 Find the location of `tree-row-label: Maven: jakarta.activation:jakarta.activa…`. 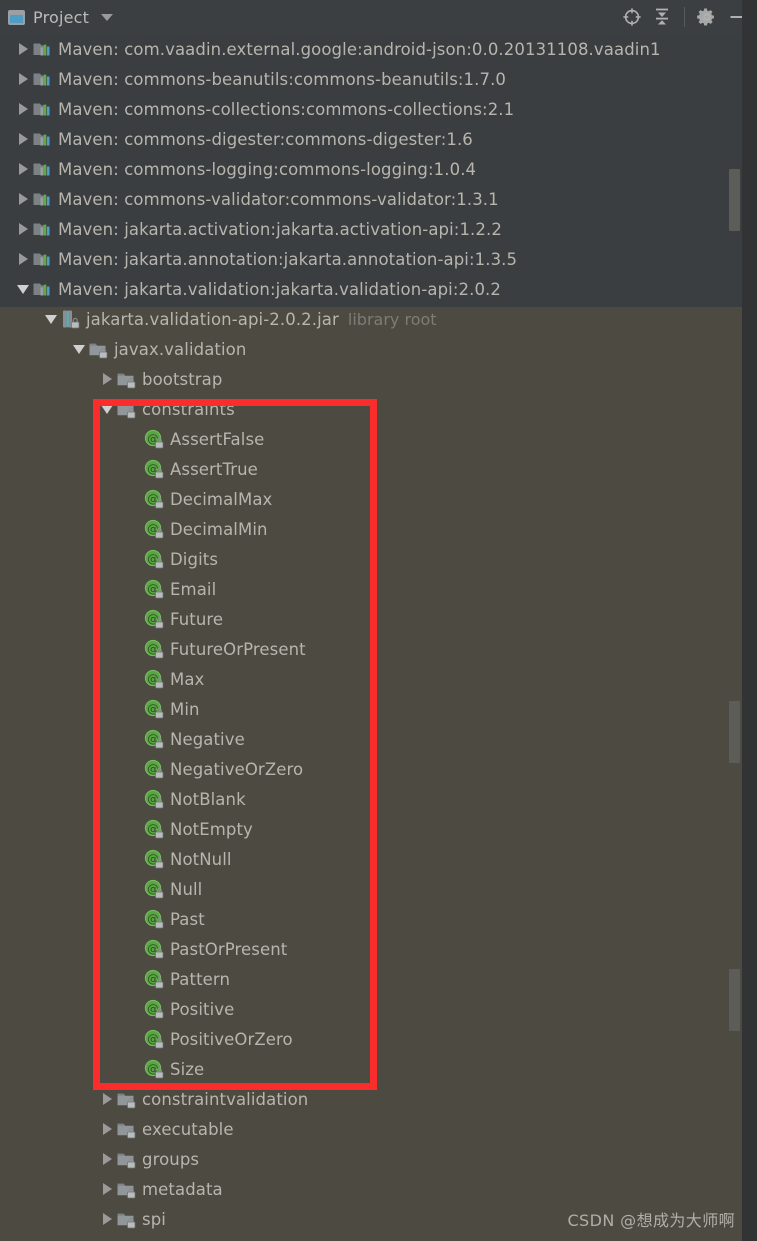

tree-row-label: Maven: jakarta.activation:jakarta.activa… is located at coordinates (280, 229).